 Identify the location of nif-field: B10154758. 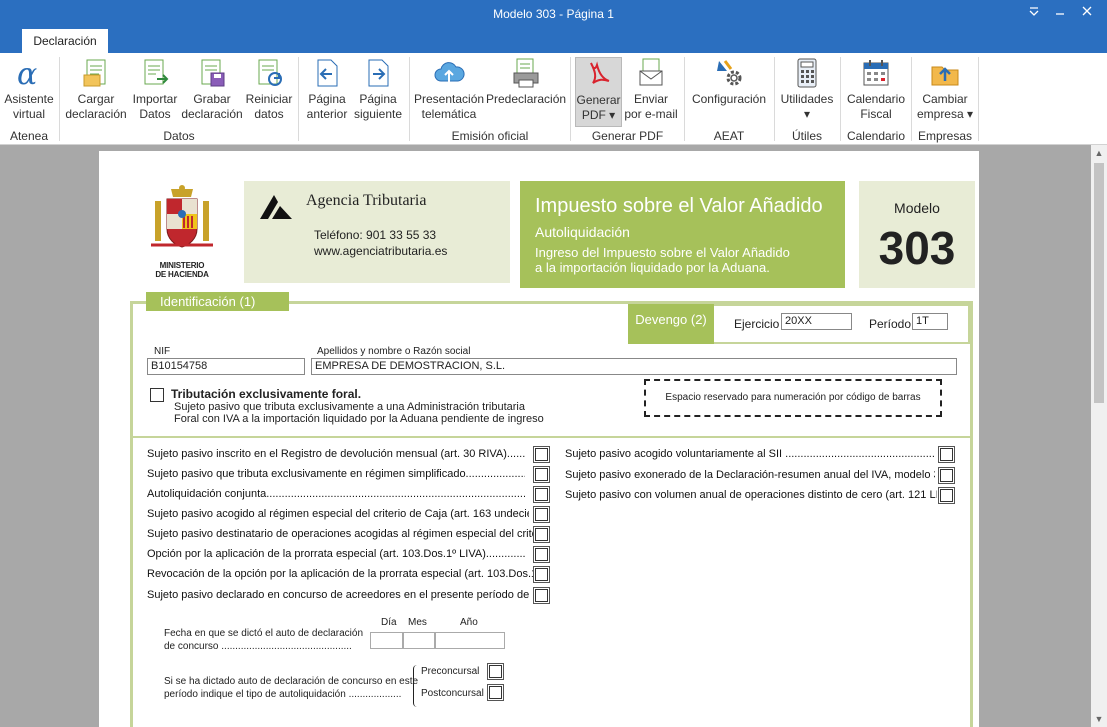
(226, 366).